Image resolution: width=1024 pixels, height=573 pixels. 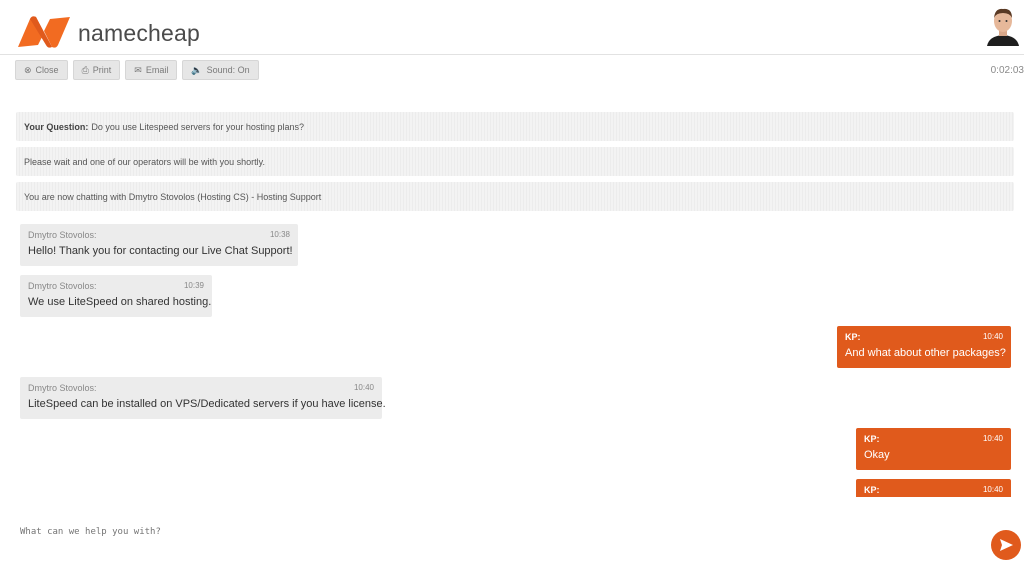 I want to click on send-button, so click(x=1006, y=545).